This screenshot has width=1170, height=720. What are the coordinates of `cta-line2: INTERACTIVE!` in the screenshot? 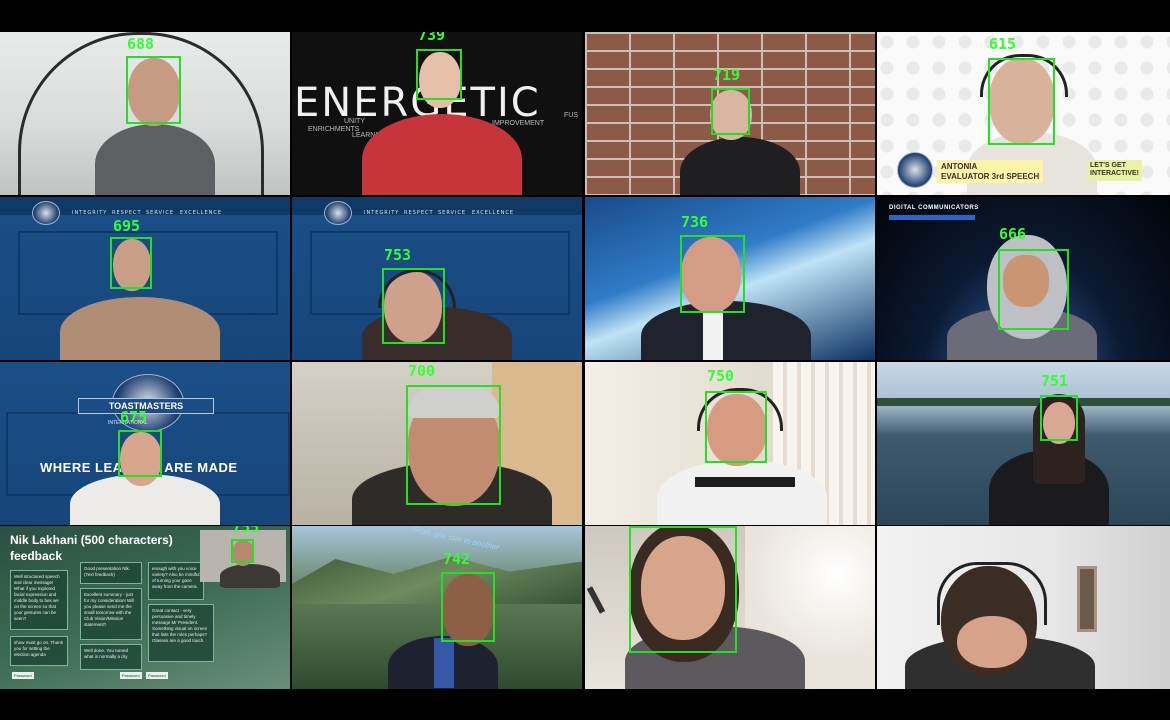 It's located at (1114, 174).